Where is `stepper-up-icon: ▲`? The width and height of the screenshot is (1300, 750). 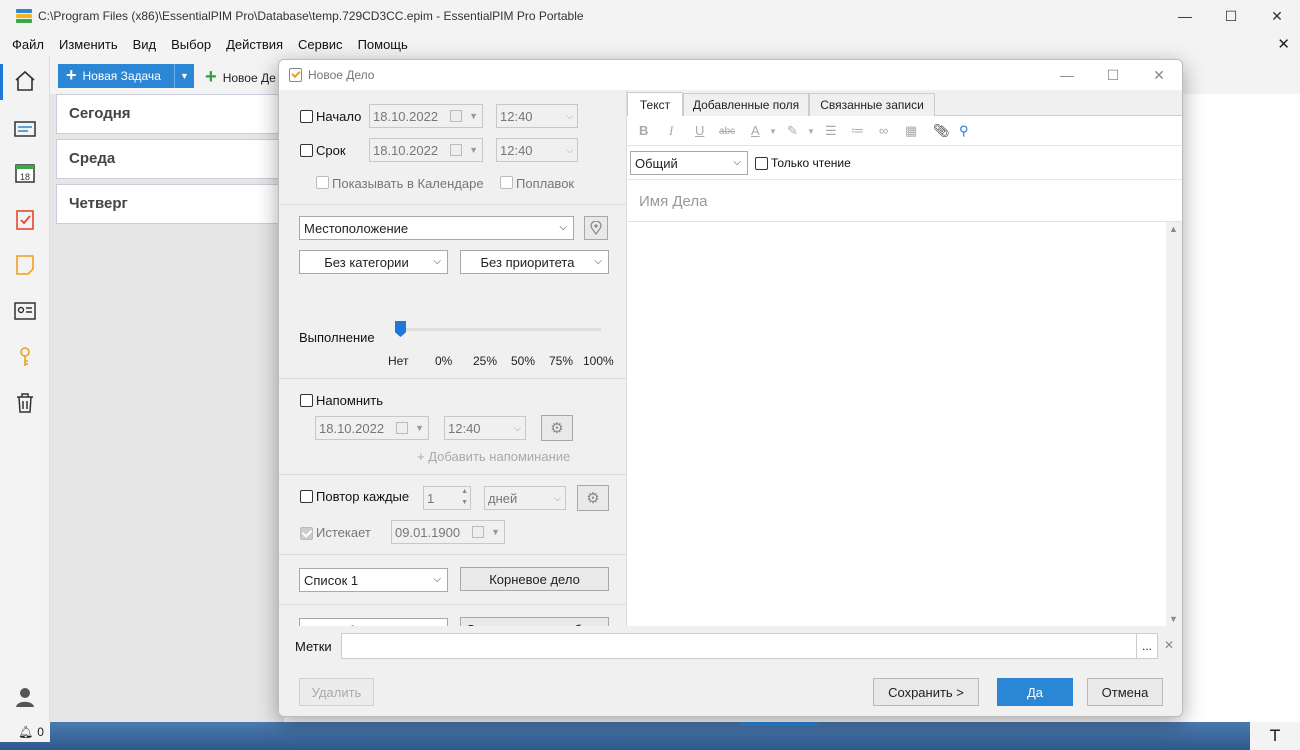
stepper-up-icon: ▲ is located at coordinates (464, 491).